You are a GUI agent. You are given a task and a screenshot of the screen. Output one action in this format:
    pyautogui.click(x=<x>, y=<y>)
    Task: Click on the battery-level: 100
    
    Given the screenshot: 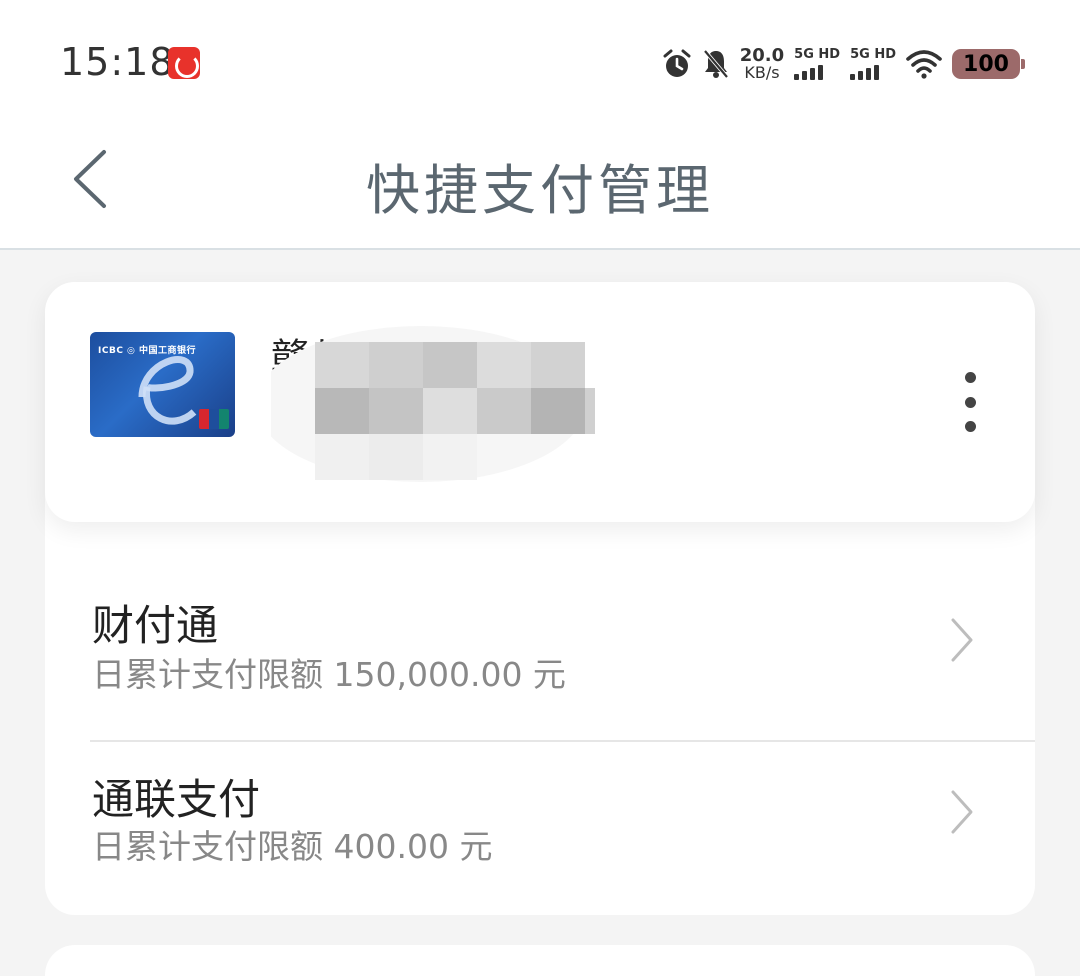 What is the action you would take?
    pyautogui.click(x=986, y=64)
    